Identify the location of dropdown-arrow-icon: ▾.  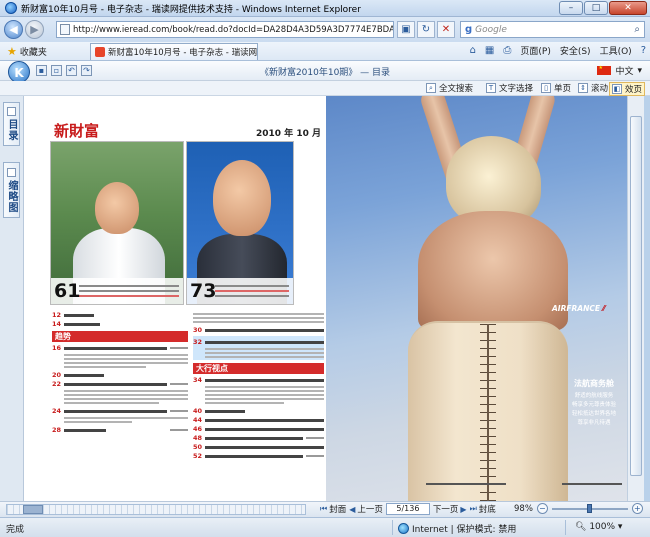
(639, 70).